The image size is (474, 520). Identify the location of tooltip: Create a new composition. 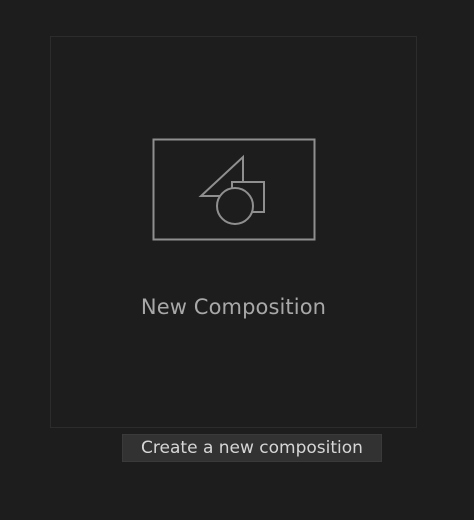
(252, 448).